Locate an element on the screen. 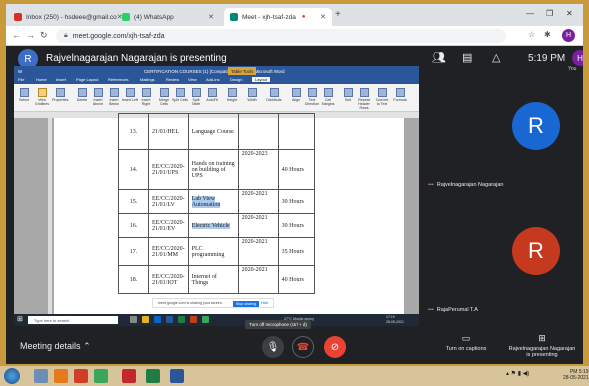 The image size is (589, 386). ribbon-button: Cell Margins is located at coordinates (328, 97).